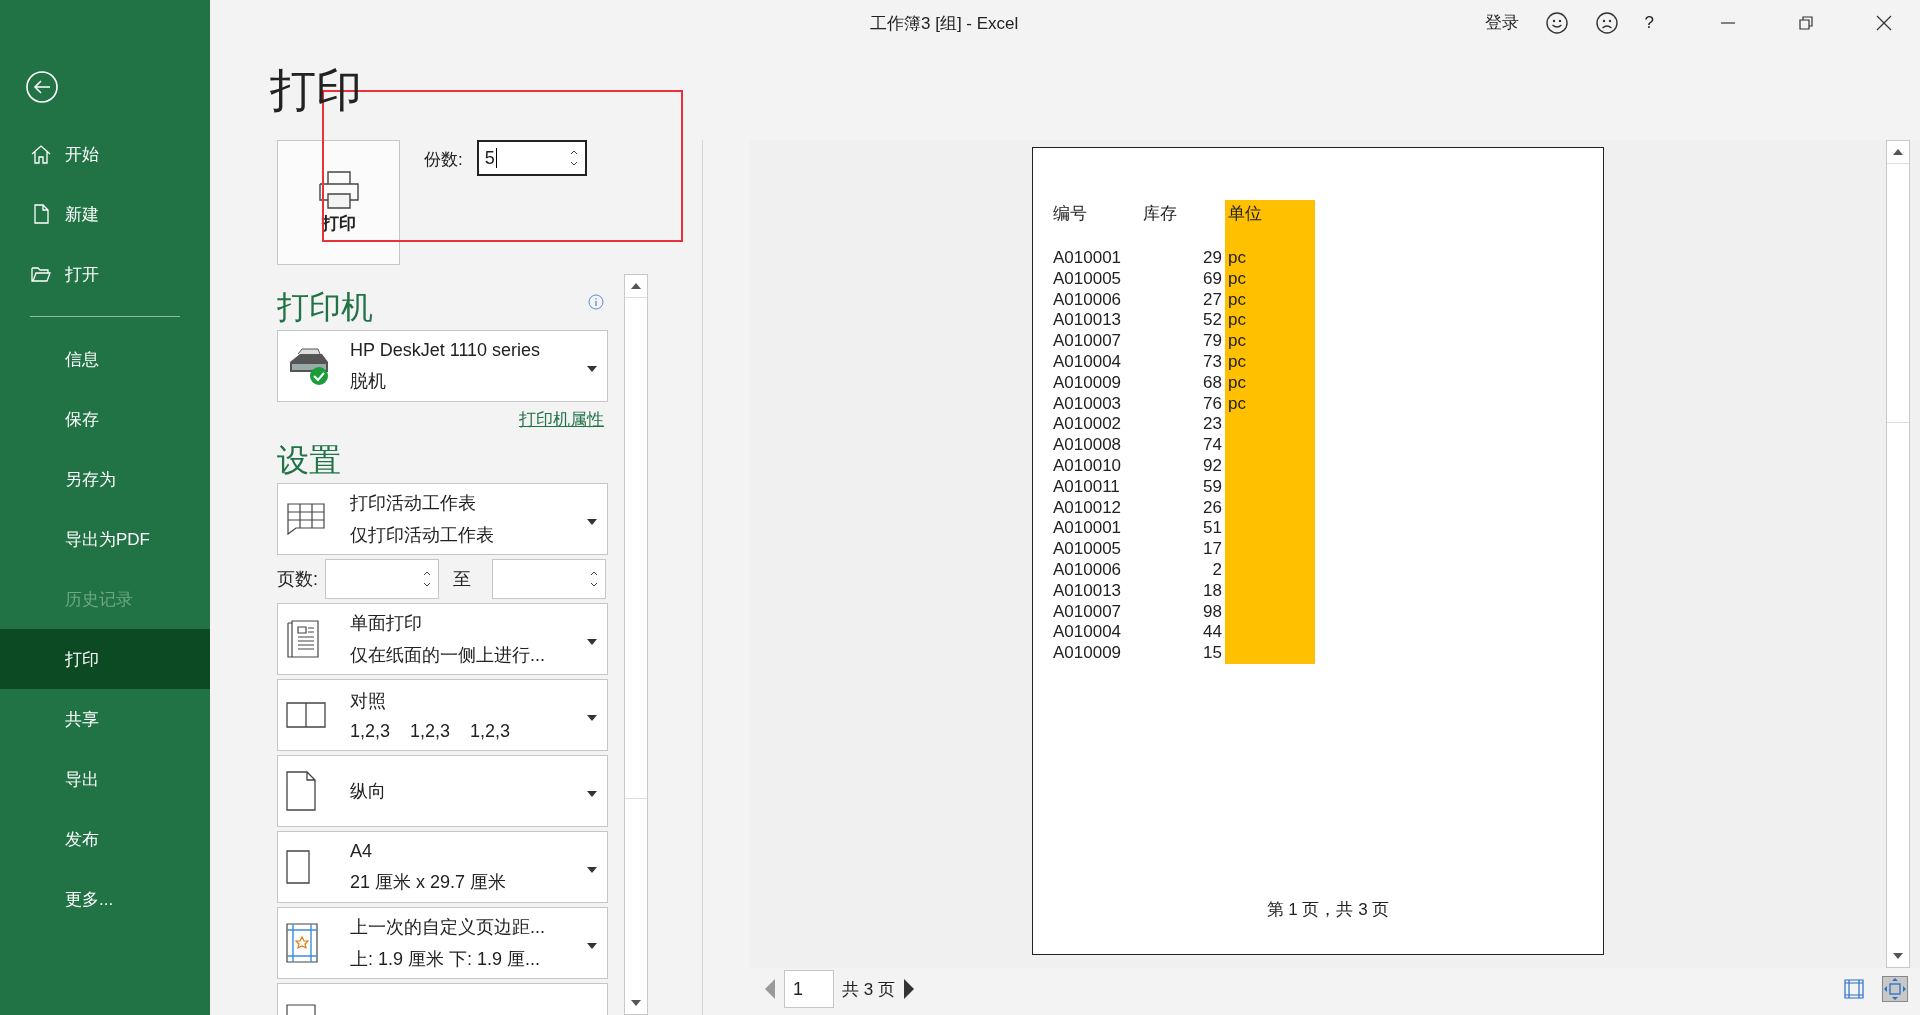 The height and width of the screenshot is (1015, 1920). What do you see at coordinates (301, 791) in the screenshot?
I see `portrait-page-icon` at bounding box center [301, 791].